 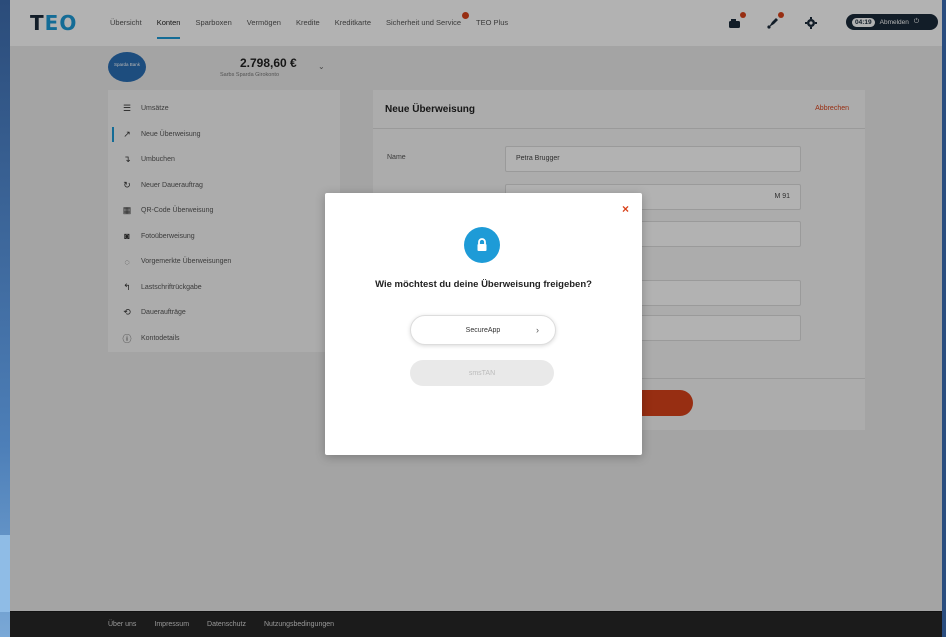 I want to click on smstan-label: smsTAN, so click(x=482, y=373).